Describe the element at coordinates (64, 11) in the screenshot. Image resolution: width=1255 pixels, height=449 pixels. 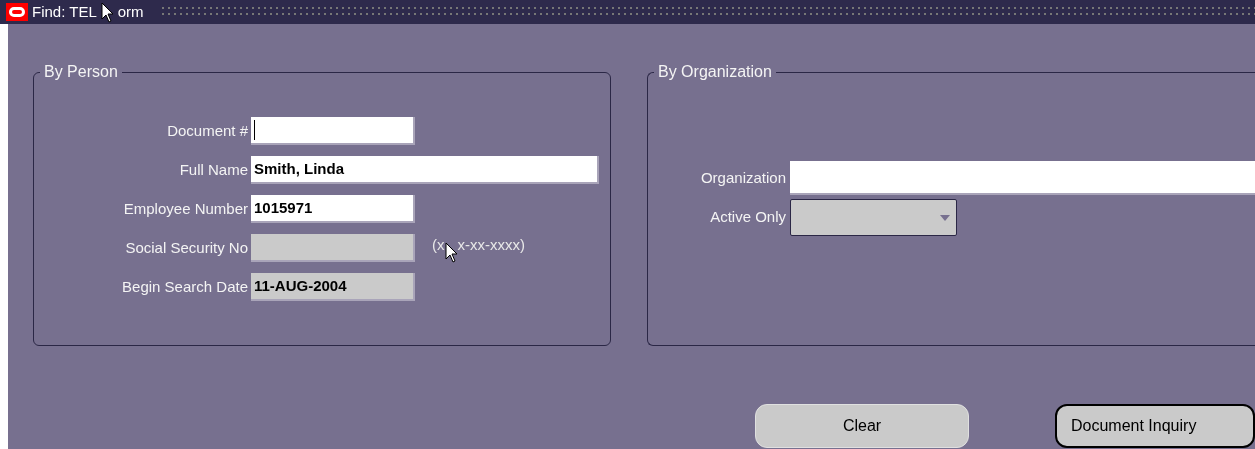
I see `window-title: Find: TEL` at that location.